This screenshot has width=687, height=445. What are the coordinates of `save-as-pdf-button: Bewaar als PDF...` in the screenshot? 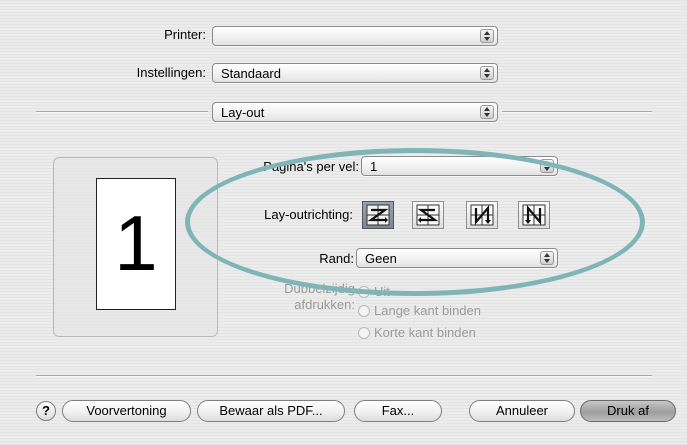 It's located at (271, 411).